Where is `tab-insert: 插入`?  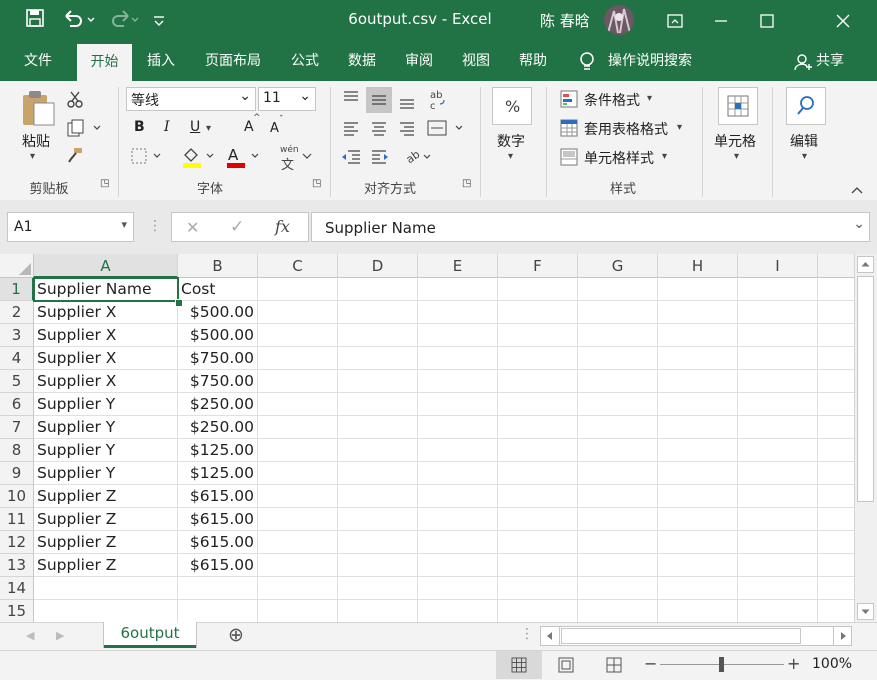
tab-insert: 插入 is located at coordinates (161, 61).